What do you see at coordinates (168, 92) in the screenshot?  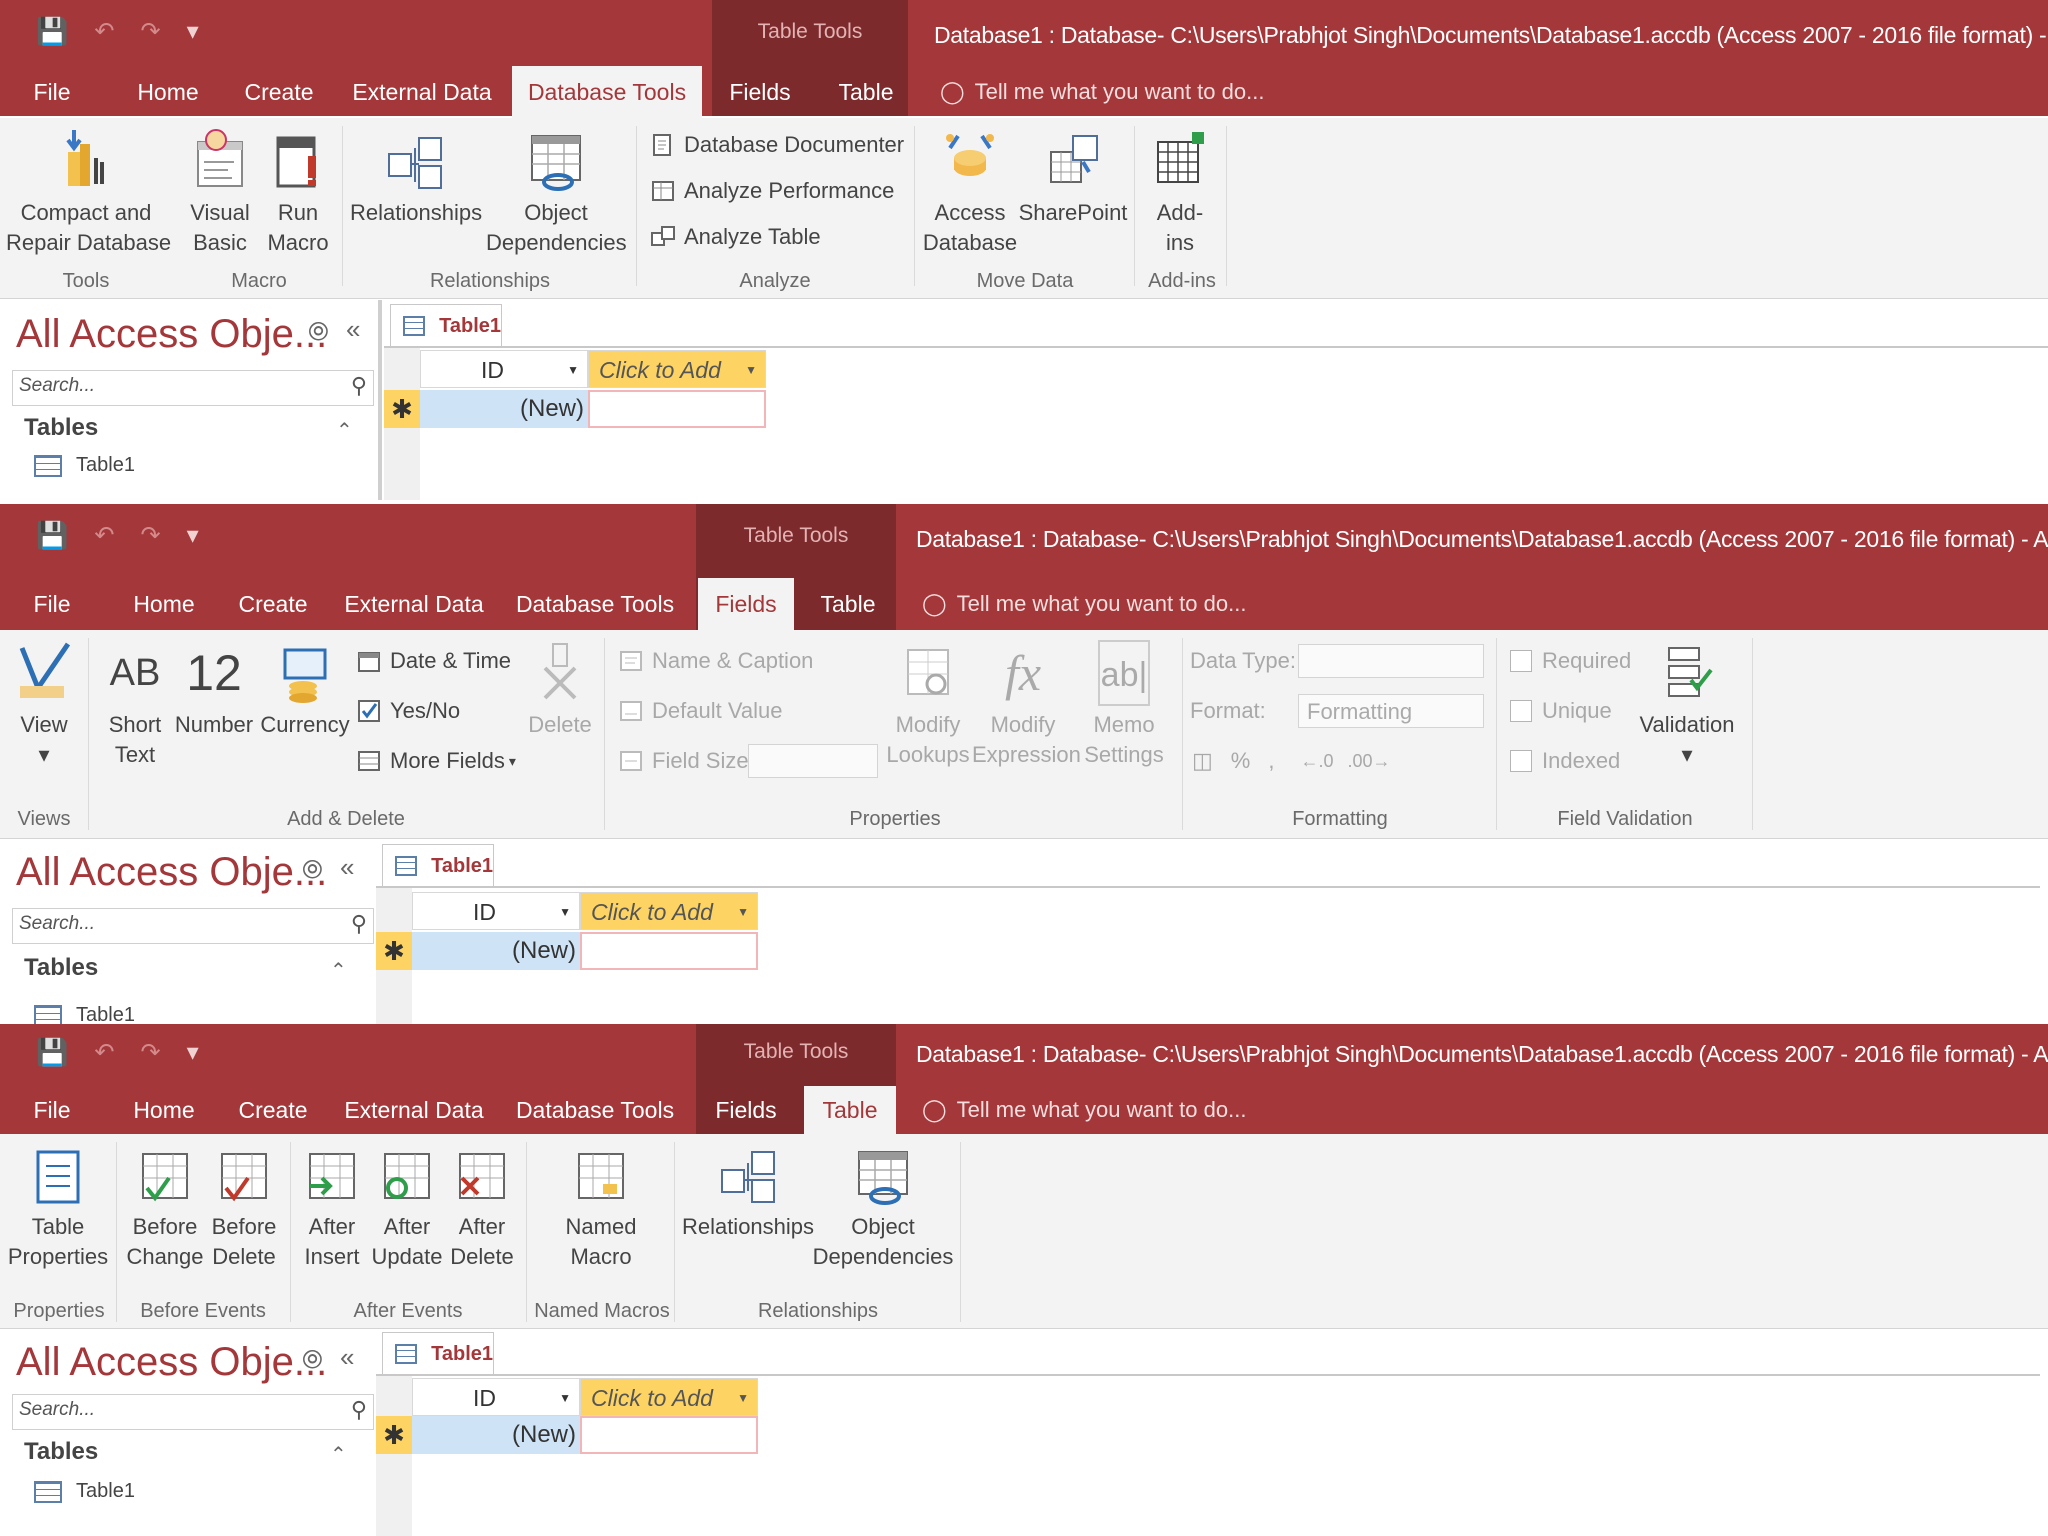 I see `tab-home: Home` at bounding box center [168, 92].